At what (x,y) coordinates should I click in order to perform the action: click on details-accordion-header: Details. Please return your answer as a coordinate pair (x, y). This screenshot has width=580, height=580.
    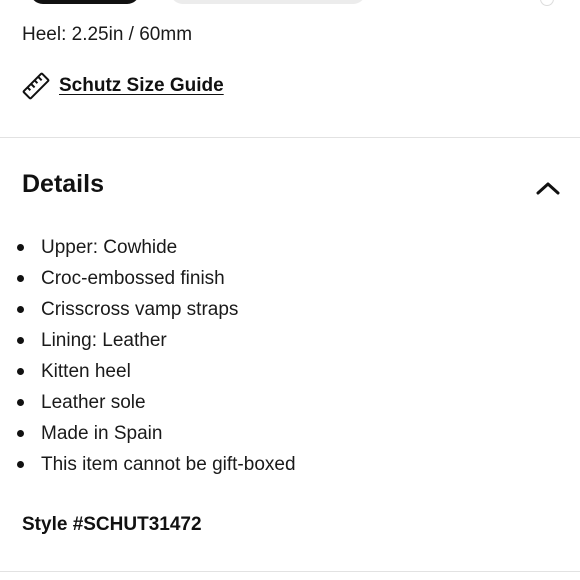
    Looking at the image, I should click on (290, 185).